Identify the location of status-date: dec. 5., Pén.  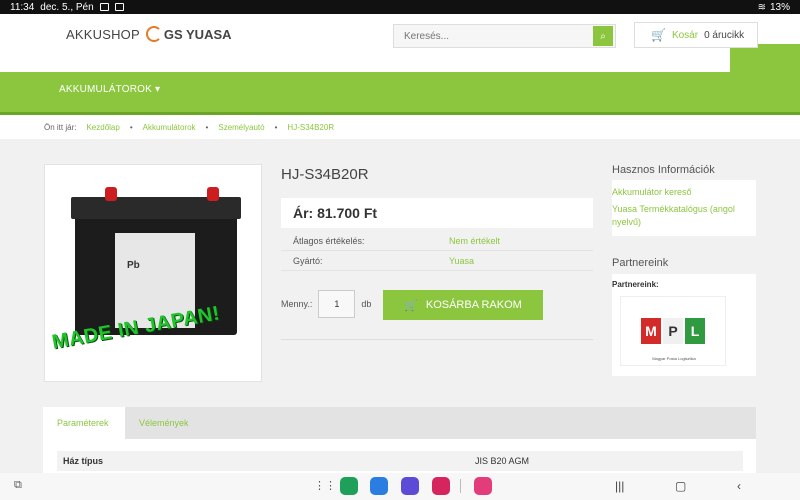
(67, 7).